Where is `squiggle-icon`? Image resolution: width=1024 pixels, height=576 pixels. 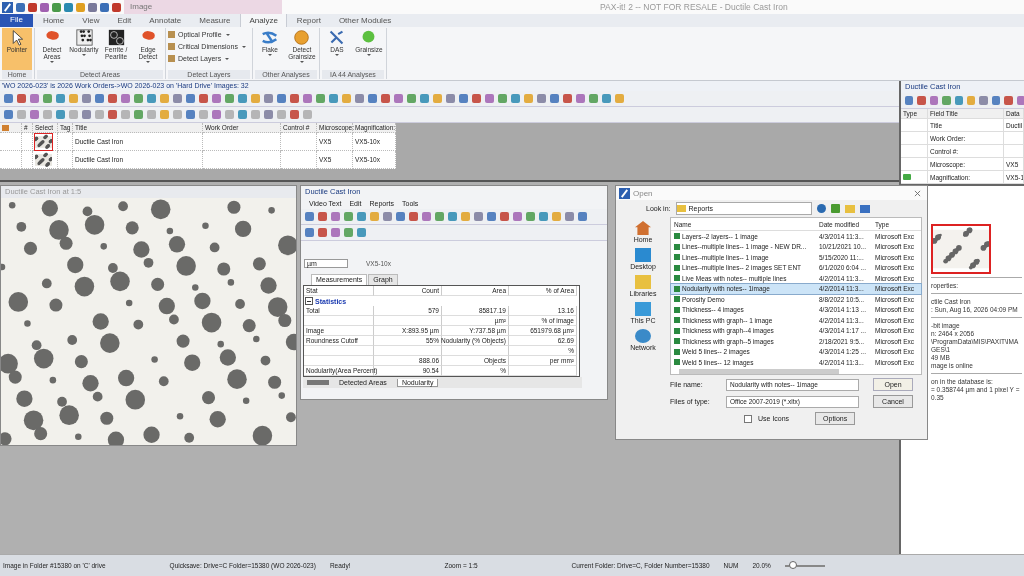
squiggle-icon is located at coordinates (270, 37).